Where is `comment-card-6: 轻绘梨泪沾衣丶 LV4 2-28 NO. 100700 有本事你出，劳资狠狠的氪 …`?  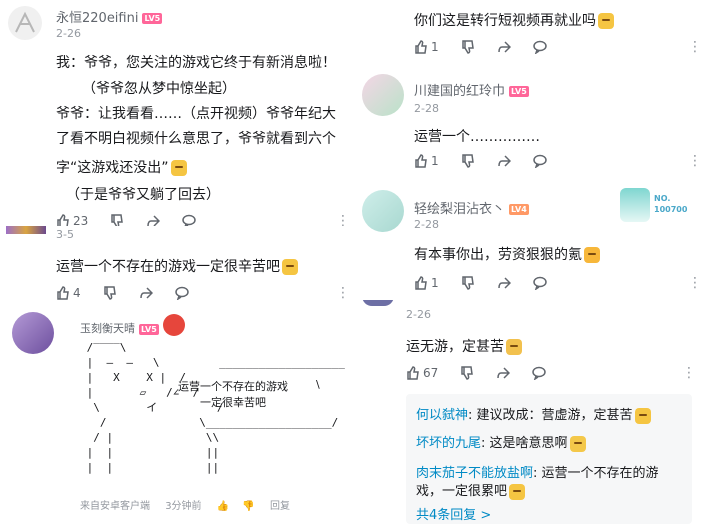
comment-card-6: 轻绘梨泪沾衣丶 LV4 2-28 NO. 100700 有本事你出，劳资狠狠的氪 … is located at coordinates (529, 239).